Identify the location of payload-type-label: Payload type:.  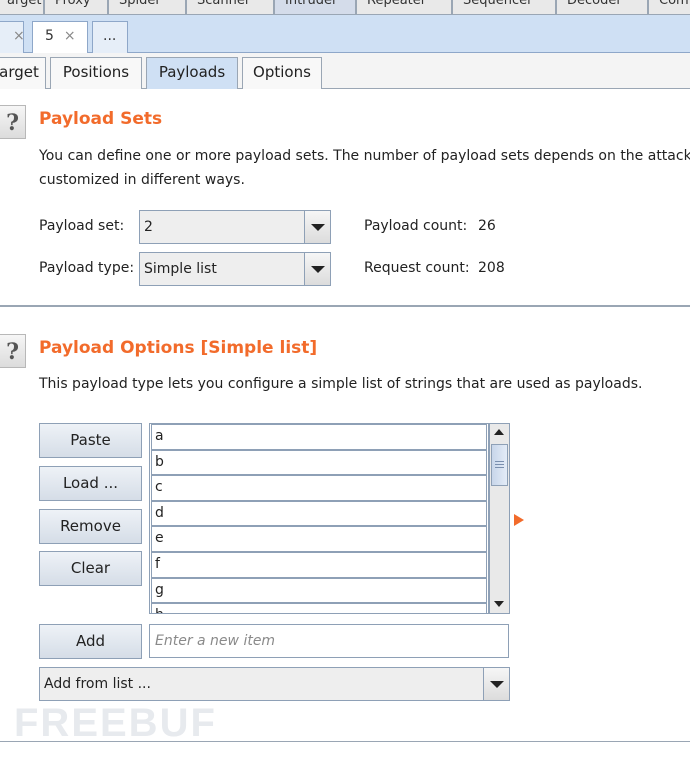
(87, 268).